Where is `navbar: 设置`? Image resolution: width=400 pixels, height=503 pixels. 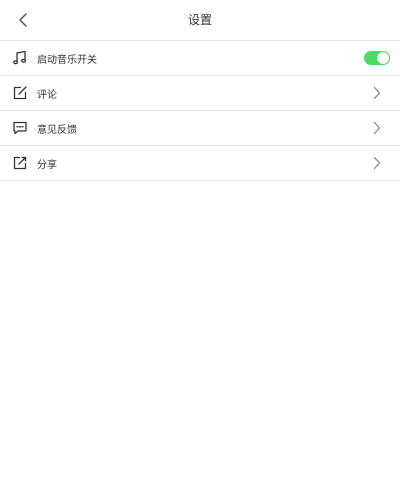
navbar: 设置 is located at coordinates (200, 20).